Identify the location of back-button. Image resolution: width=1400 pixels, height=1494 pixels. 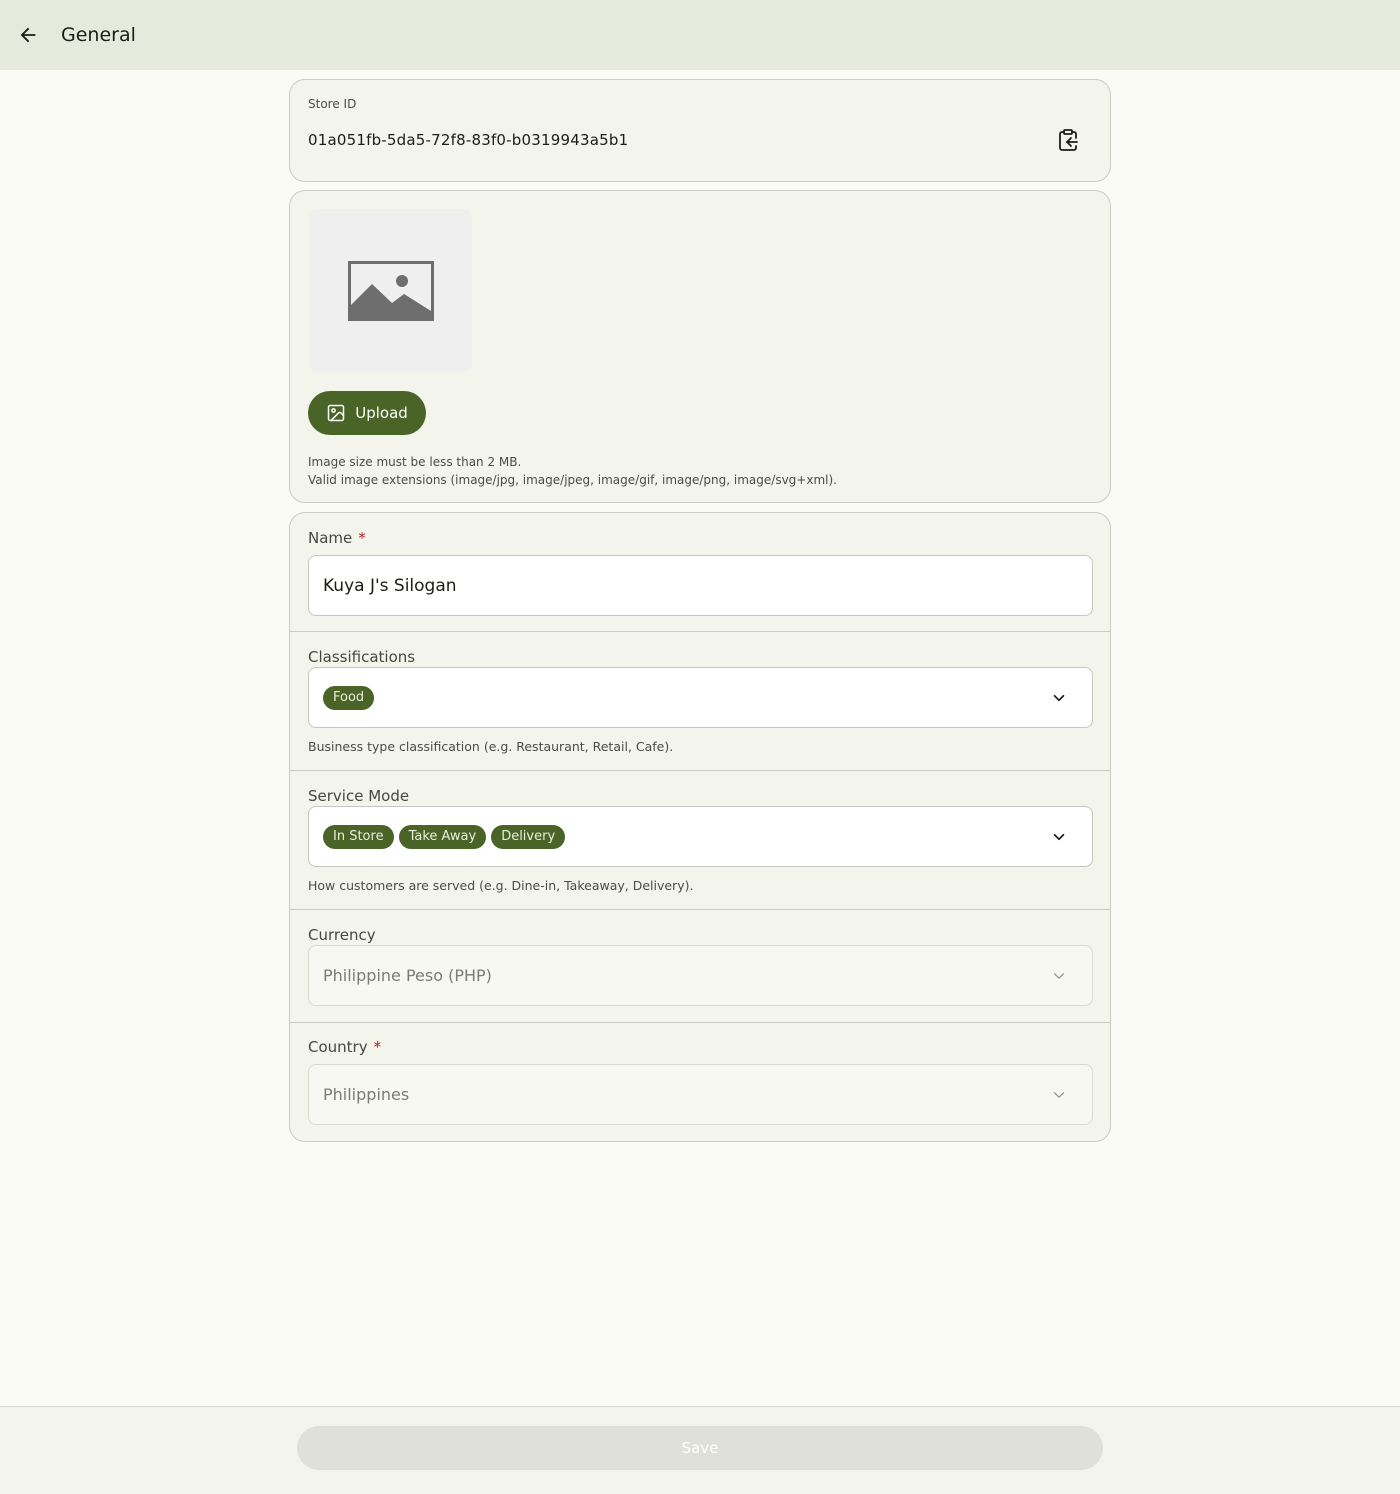
(28, 35).